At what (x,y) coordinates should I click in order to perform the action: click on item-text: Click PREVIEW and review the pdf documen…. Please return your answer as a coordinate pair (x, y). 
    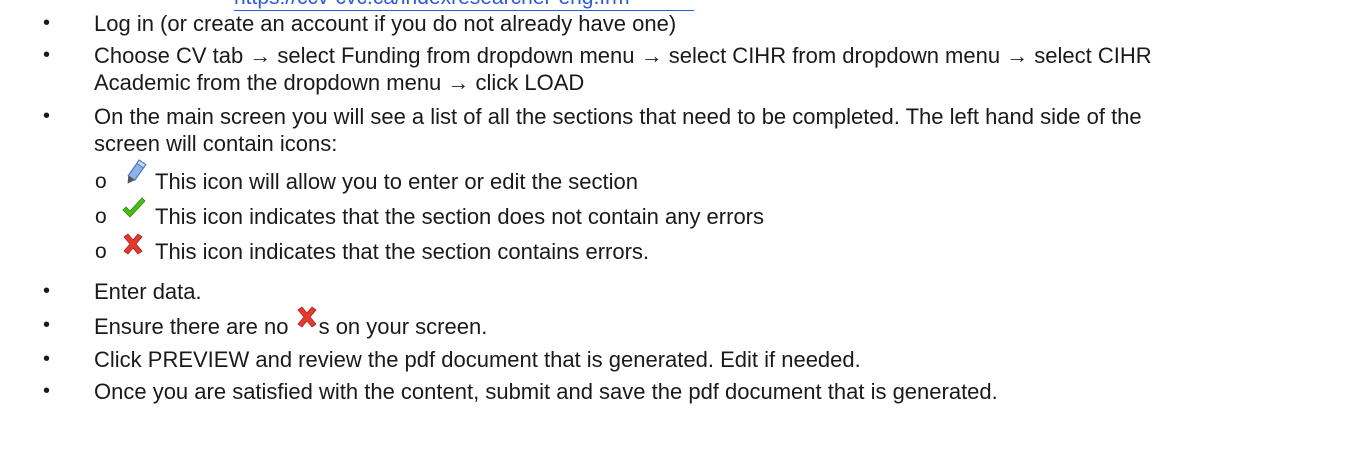
    Looking at the image, I should click on (477, 359).